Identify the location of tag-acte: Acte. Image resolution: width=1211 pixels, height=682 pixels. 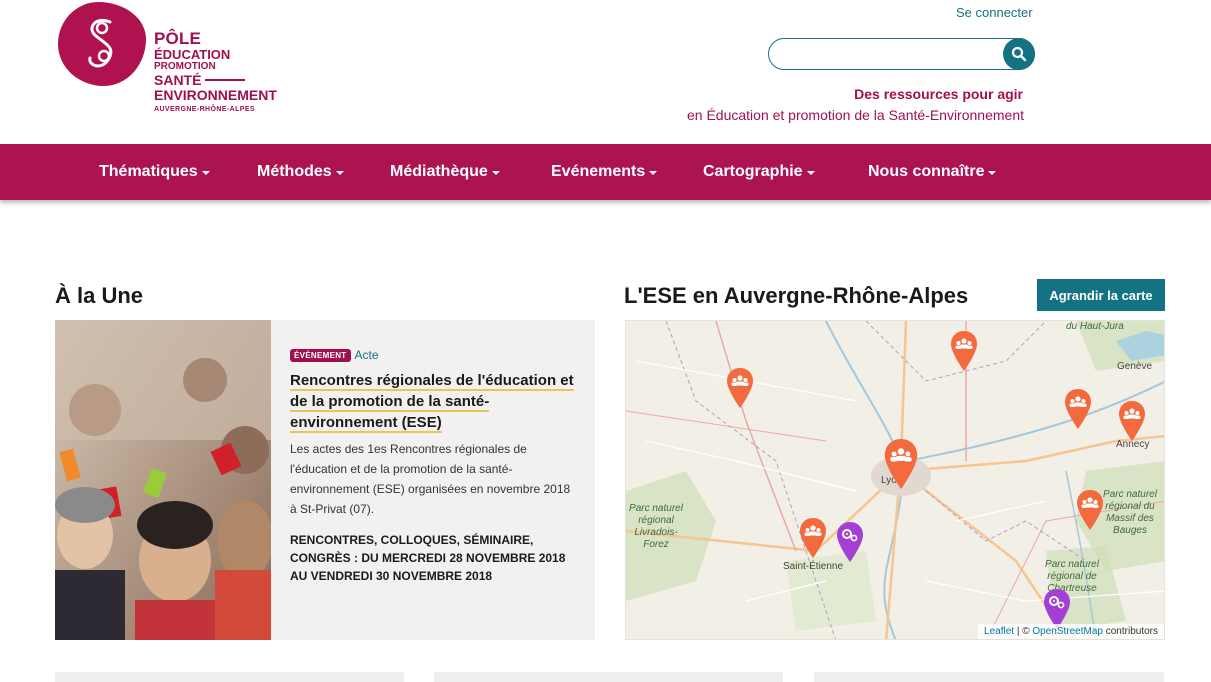
(367, 355).